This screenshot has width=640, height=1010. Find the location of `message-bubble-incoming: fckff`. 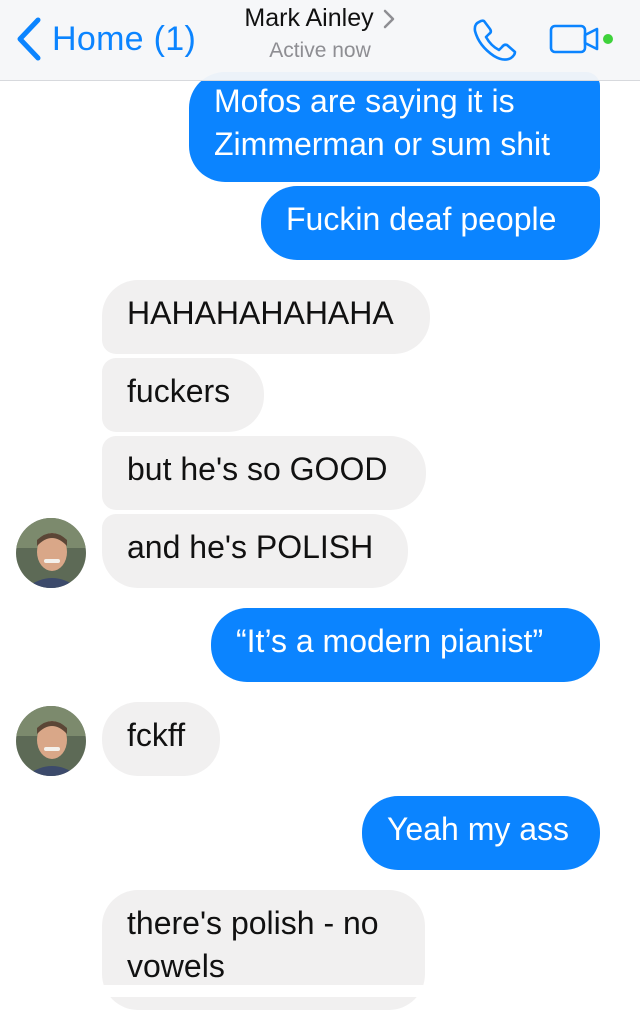

message-bubble-incoming: fckff is located at coordinates (161, 739).